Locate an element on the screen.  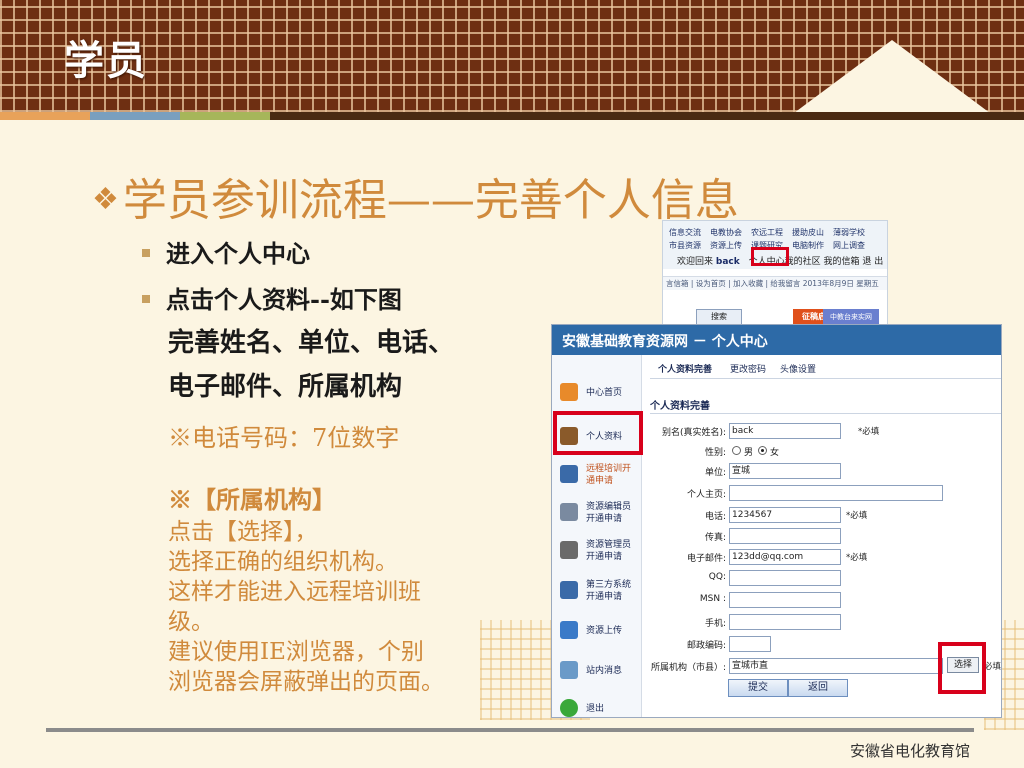
back-button: 返回 is located at coordinates (818, 688).